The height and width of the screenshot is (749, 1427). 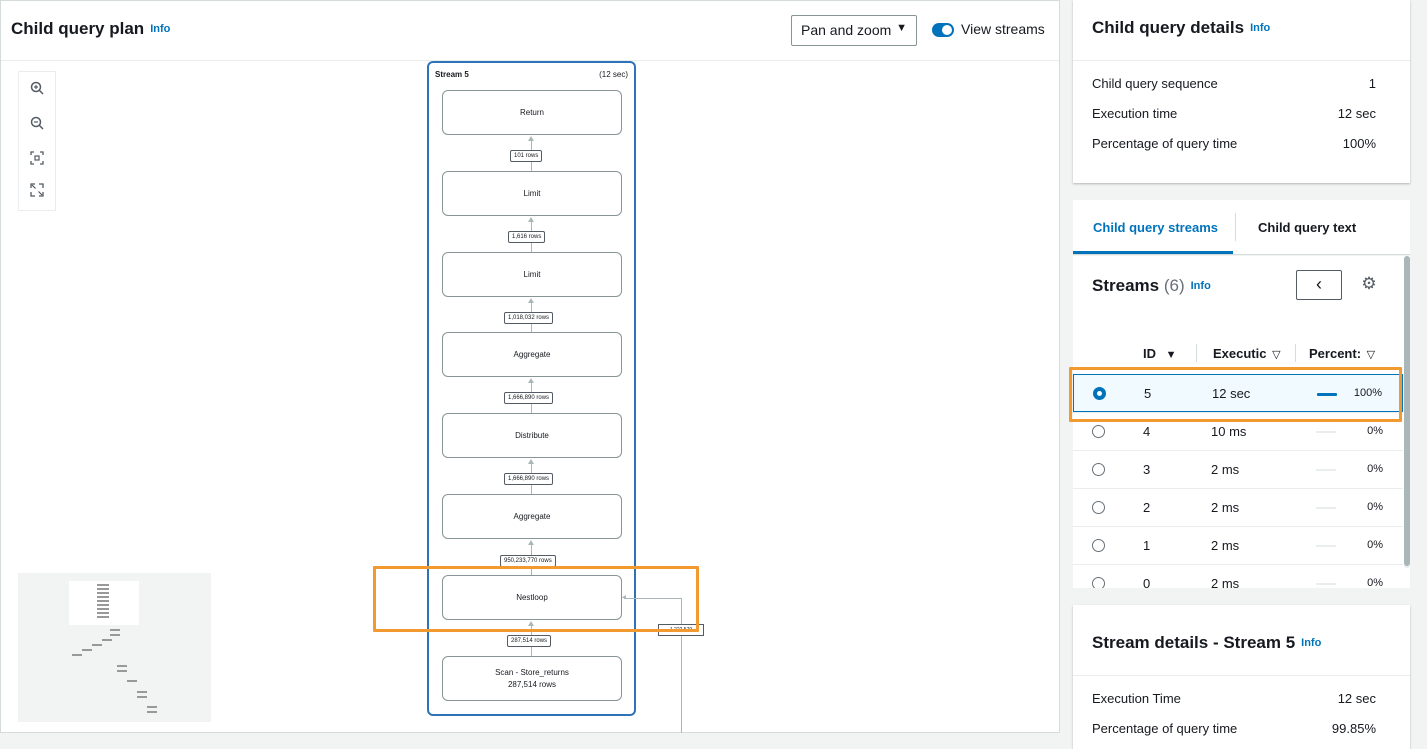 What do you see at coordinates (1003, 29) in the screenshot?
I see `view-streams-label: View streams` at bounding box center [1003, 29].